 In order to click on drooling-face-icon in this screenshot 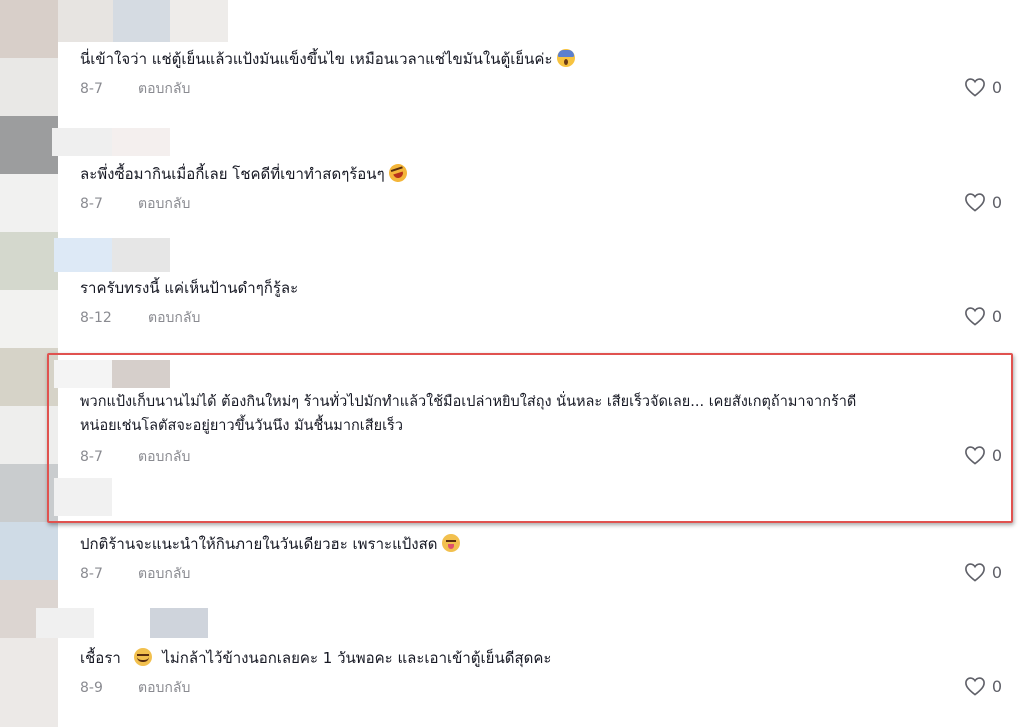, I will do `click(142, 657)`.